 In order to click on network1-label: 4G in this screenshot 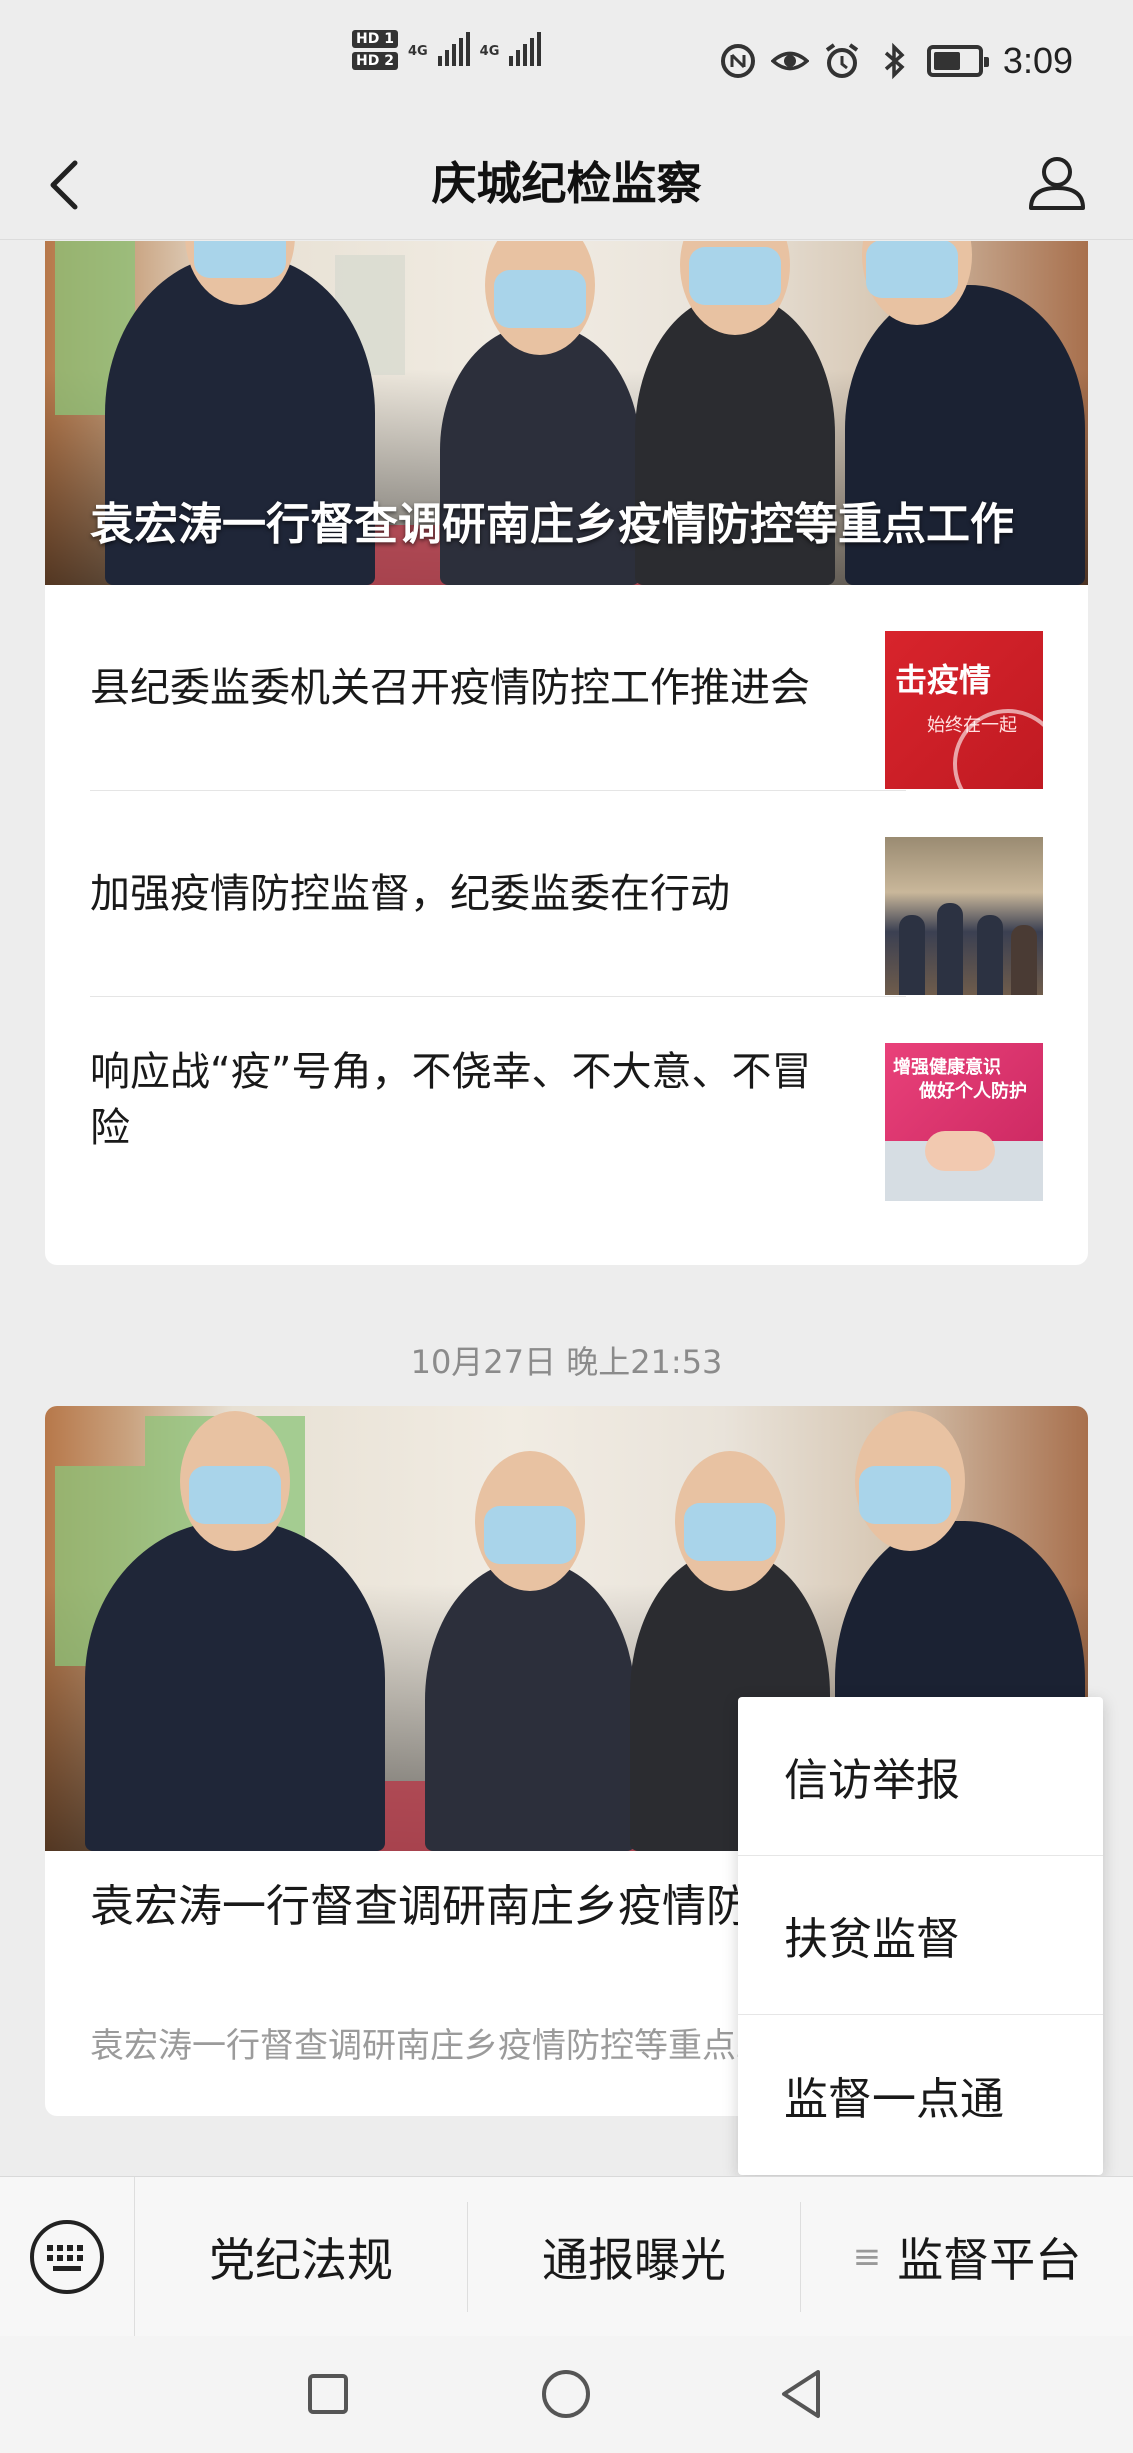, I will do `click(417, 51)`.